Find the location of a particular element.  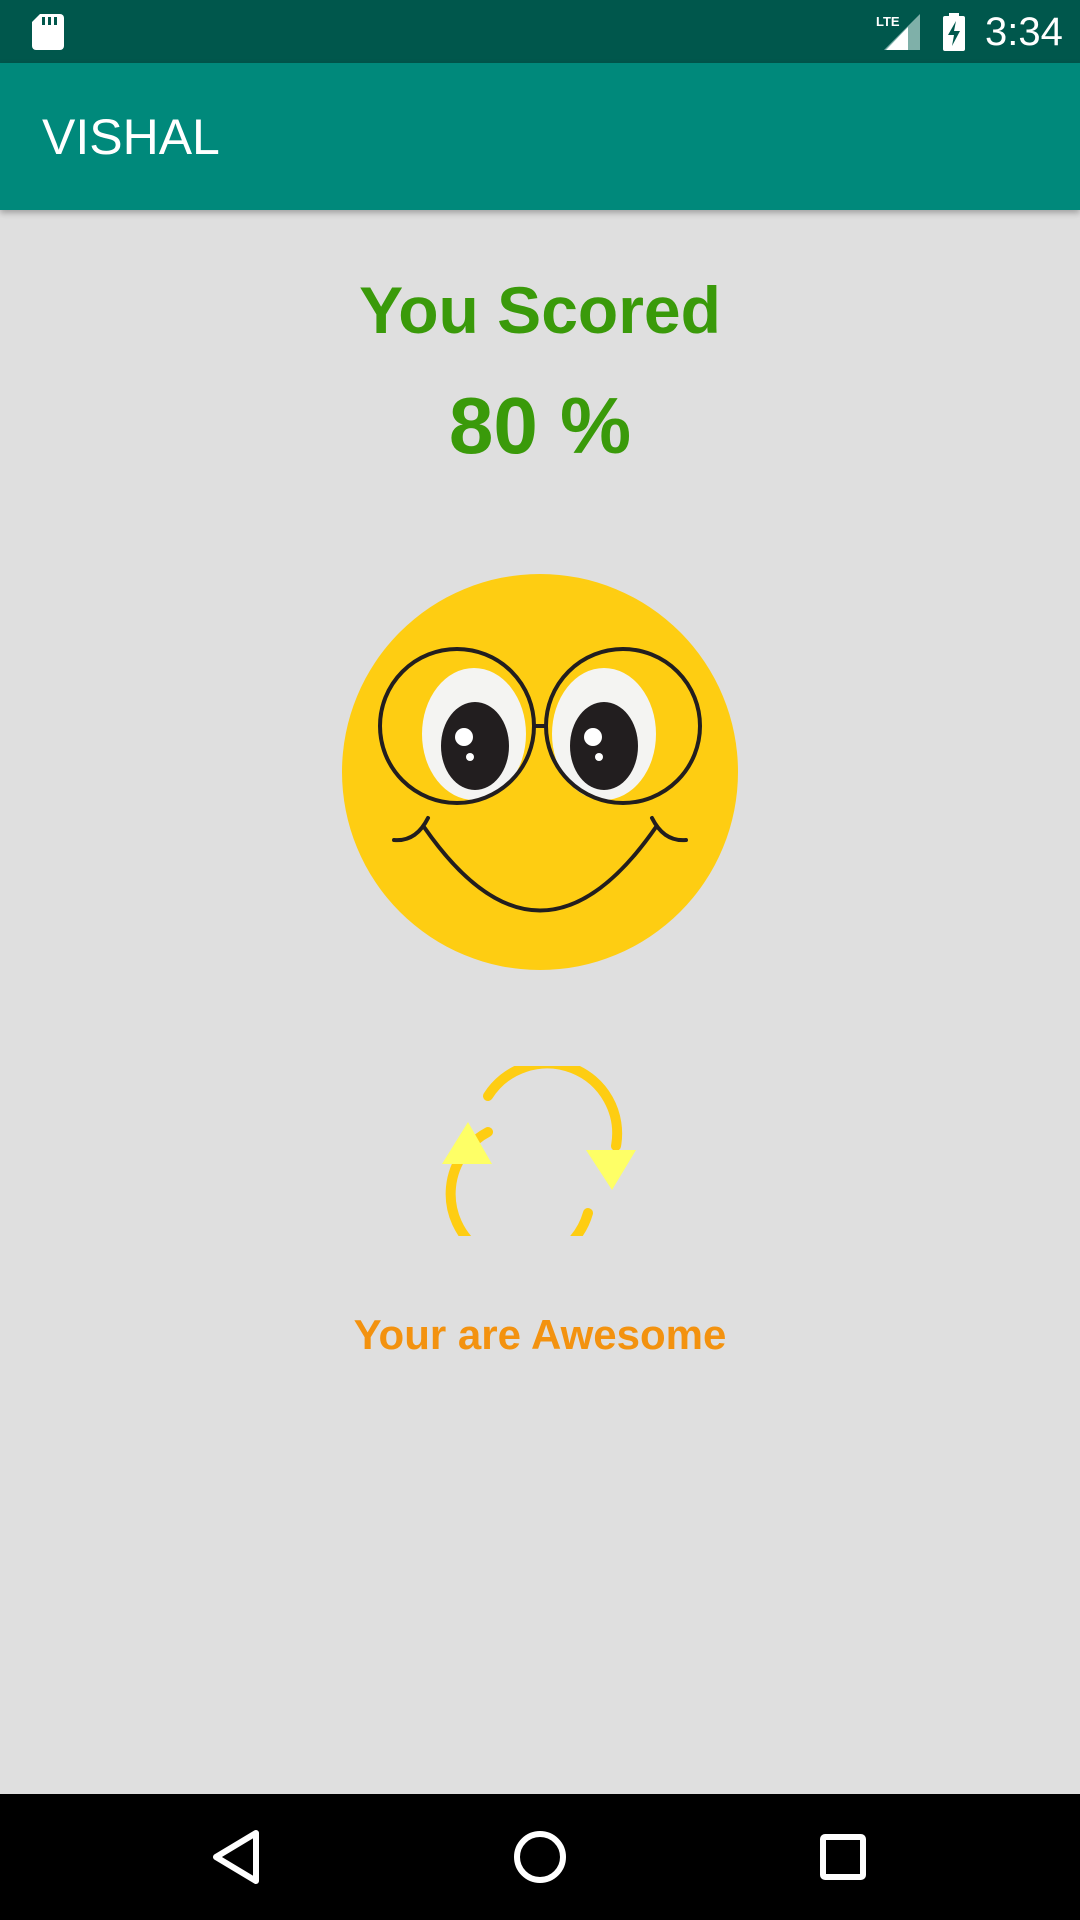

navigation-bar is located at coordinates (540, 1857).